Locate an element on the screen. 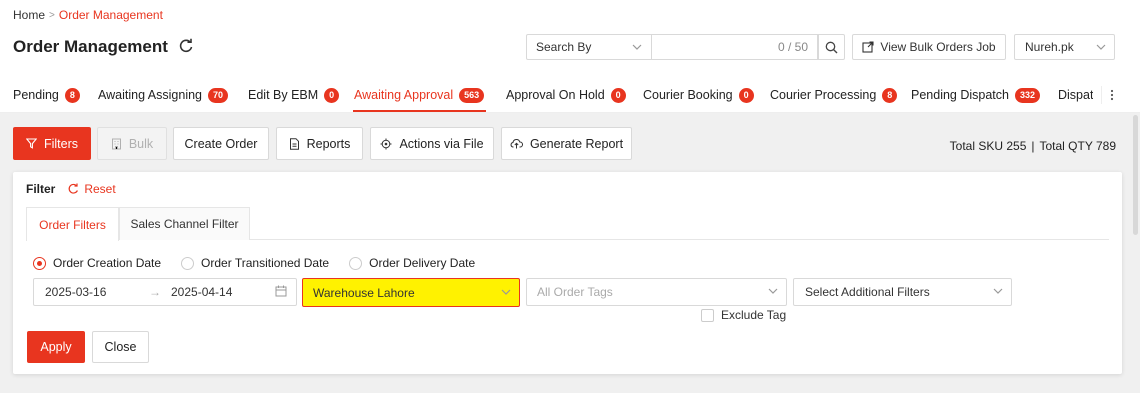 The height and width of the screenshot is (393, 1140). filters-label: Filters is located at coordinates (61, 143).